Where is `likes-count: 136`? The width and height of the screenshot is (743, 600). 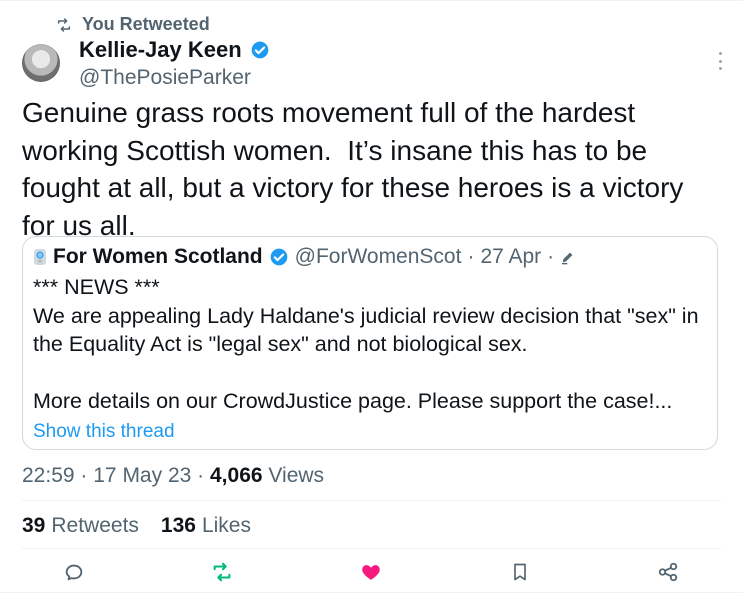
likes-count: 136 is located at coordinates (178, 525).